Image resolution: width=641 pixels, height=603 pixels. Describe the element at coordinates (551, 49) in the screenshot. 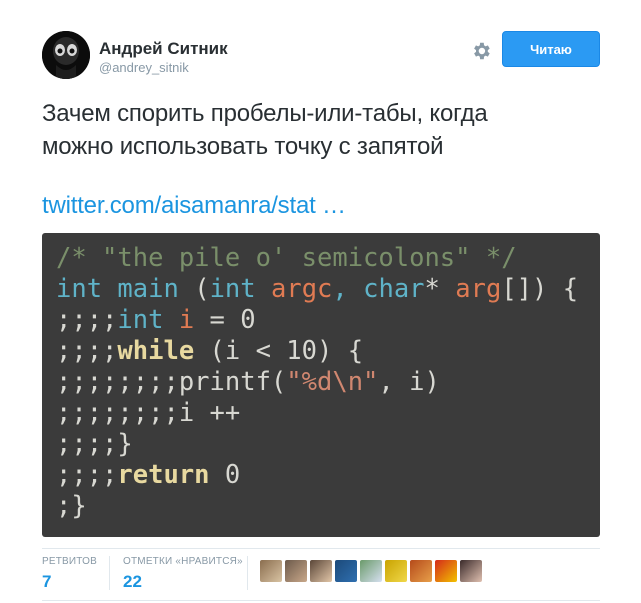

I see `follow-button: Читаю` at that location.